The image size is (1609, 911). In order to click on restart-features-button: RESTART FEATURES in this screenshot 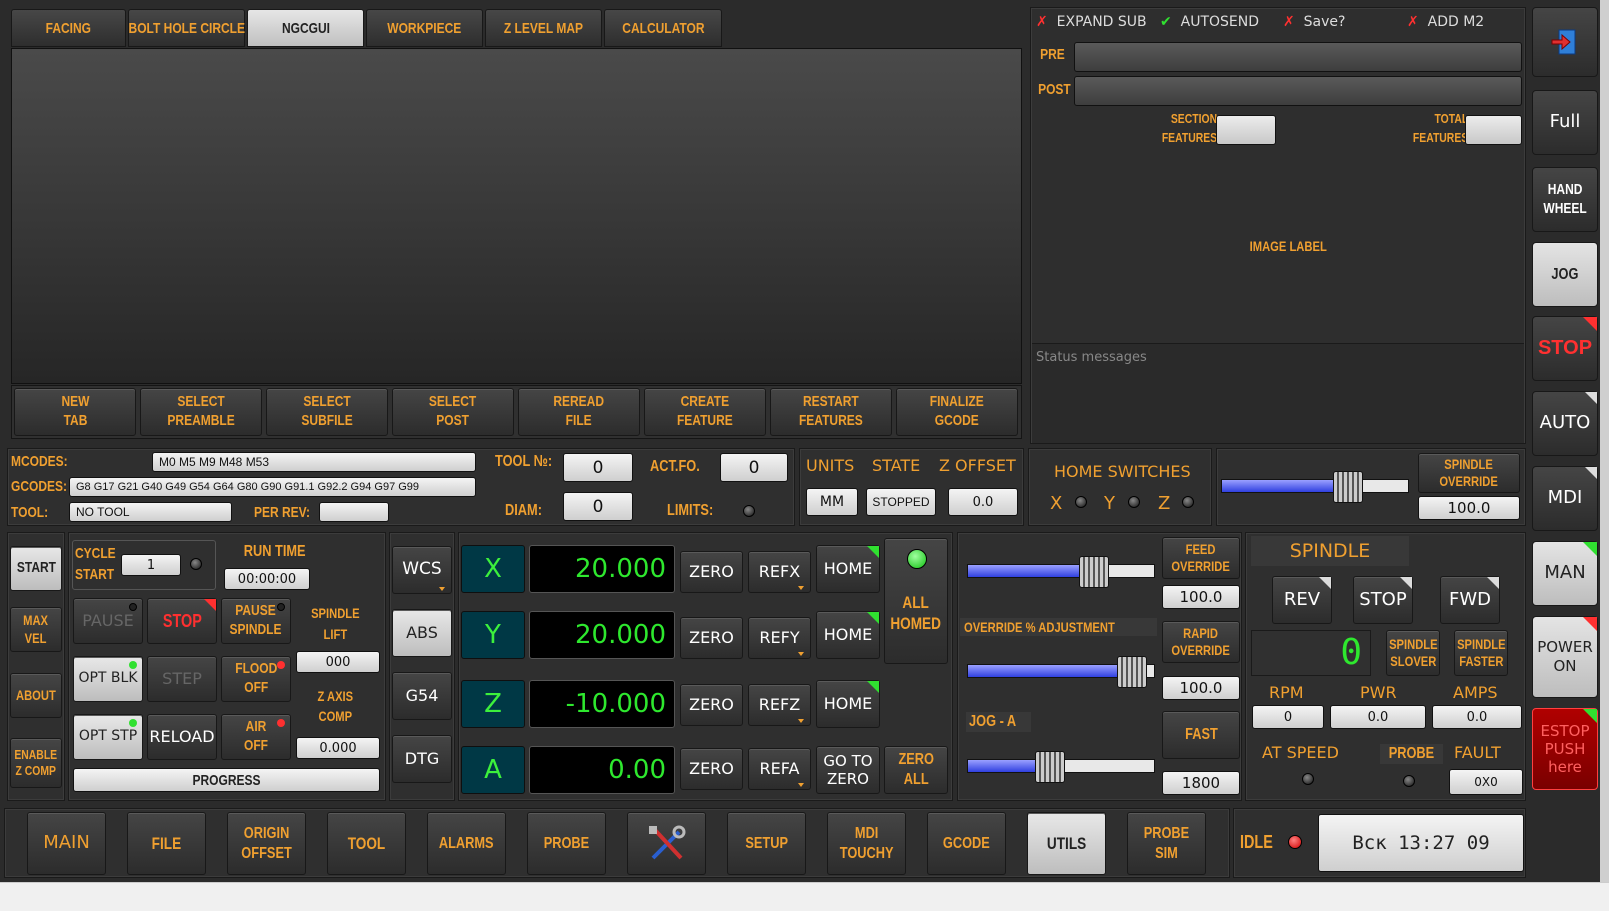, I will do `click(831, 412)`.